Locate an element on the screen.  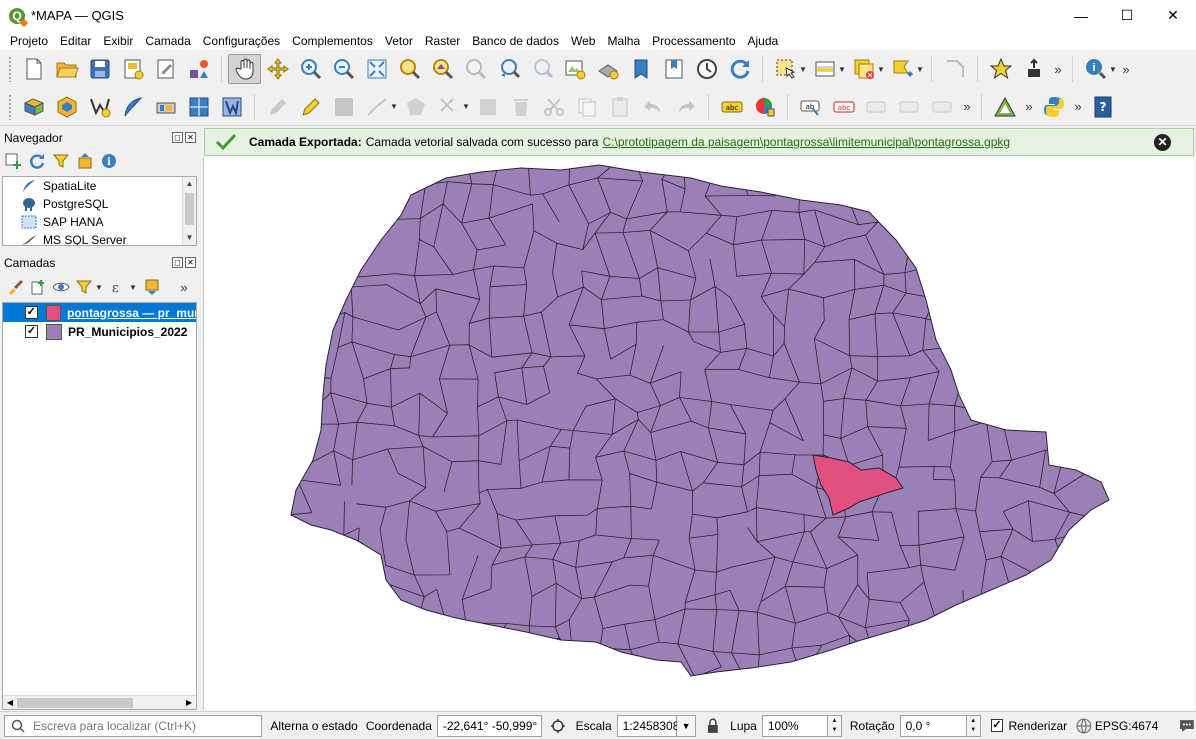
zoom-next-button is located at coordinates (541, 69).